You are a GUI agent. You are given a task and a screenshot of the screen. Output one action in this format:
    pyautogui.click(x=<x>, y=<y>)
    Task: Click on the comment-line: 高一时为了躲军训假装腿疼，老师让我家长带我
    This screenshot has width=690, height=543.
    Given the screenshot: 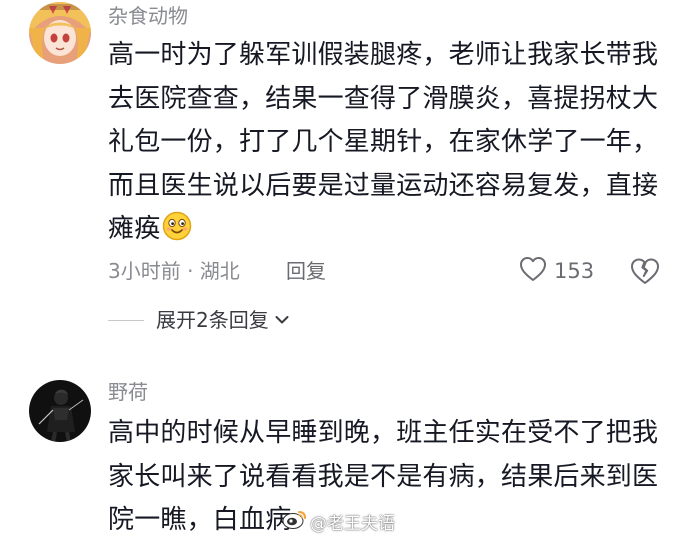 What is the action you would take?
    pyautogui.click(x=383, y=55)
    